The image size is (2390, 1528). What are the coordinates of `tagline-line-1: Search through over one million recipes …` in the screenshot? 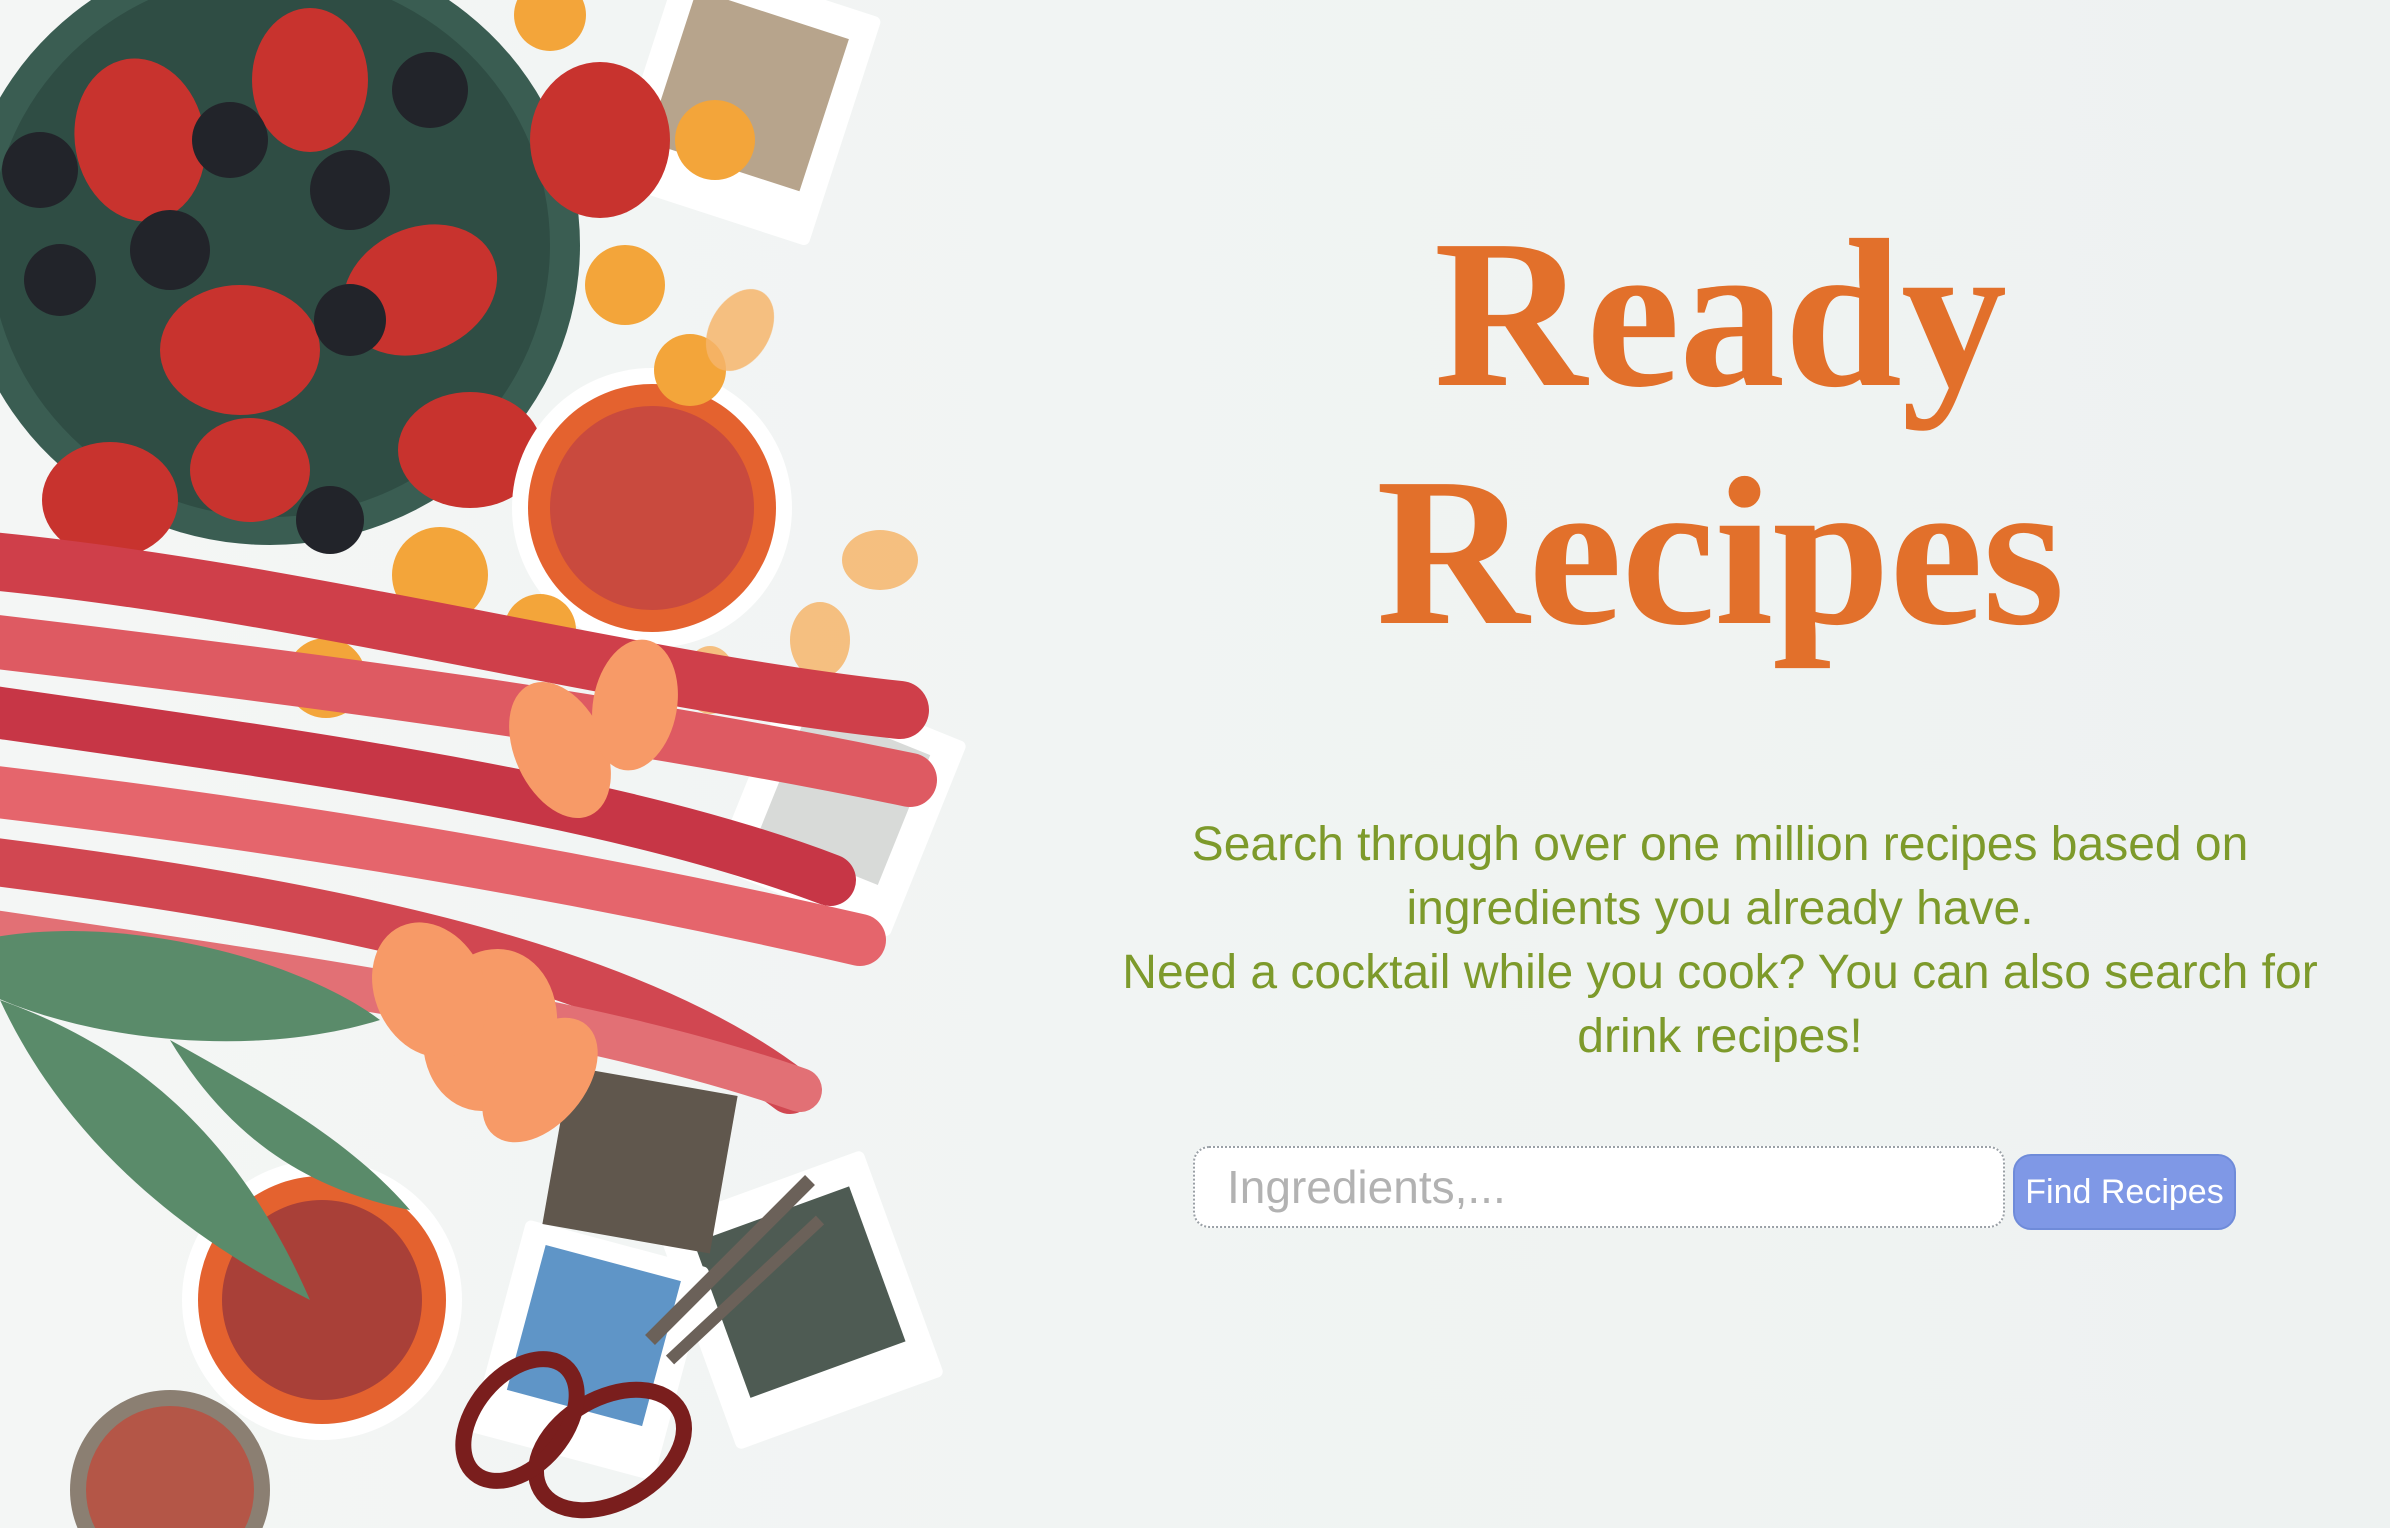 It's located at (1720, 876).